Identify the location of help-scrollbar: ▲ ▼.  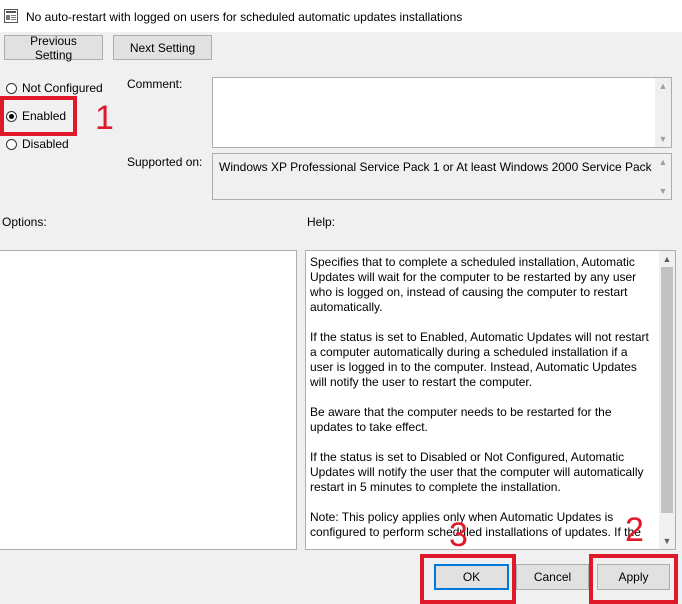
(667, 400).